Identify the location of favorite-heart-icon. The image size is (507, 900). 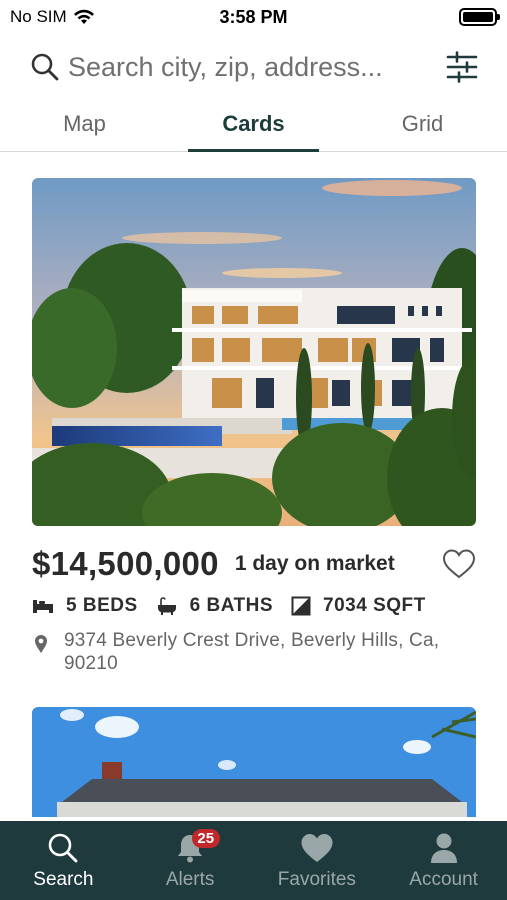
(459, 564).